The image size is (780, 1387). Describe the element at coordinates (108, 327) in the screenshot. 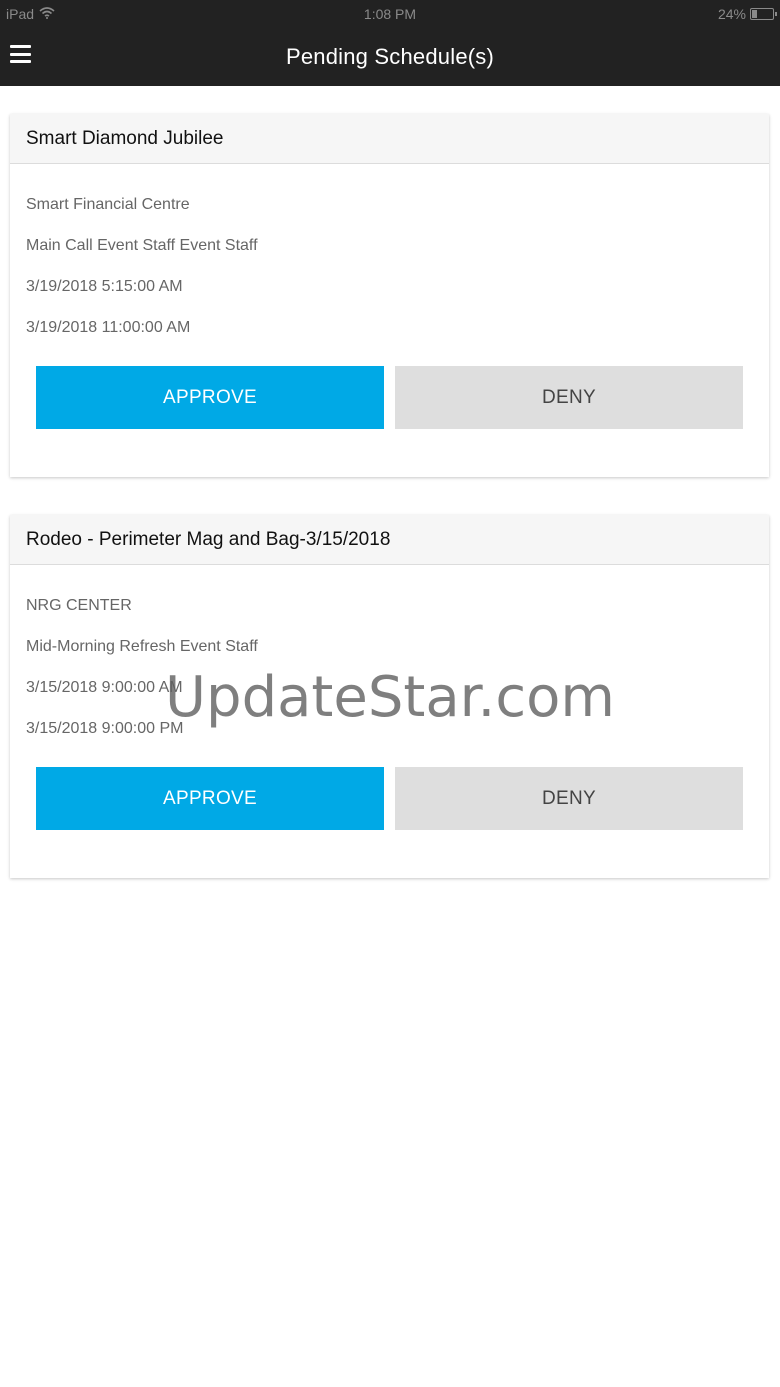

I see `schedule-end: 3/19/2018 11:00:00 AM` at that location.